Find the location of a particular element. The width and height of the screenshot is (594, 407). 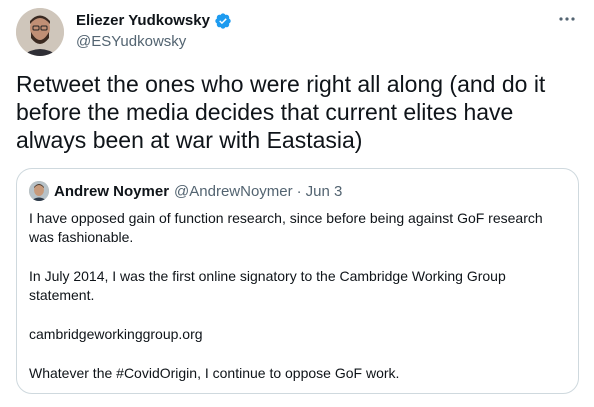

ellipsis-icon is located at coordinates (567, 19).